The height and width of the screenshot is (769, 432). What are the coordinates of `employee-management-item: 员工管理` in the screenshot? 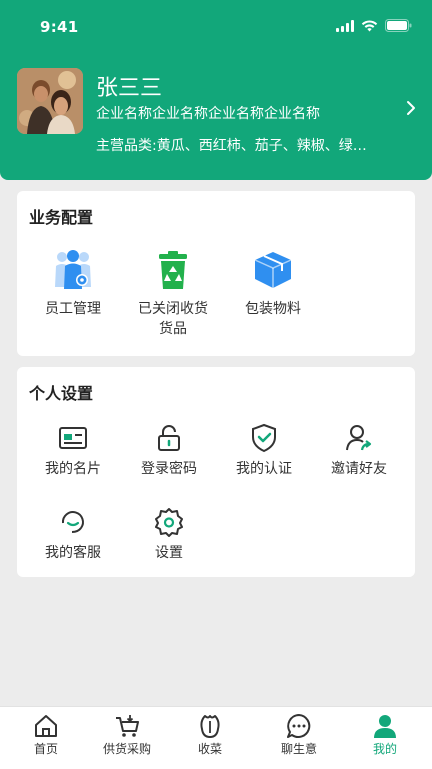 It's located at (73, 284).